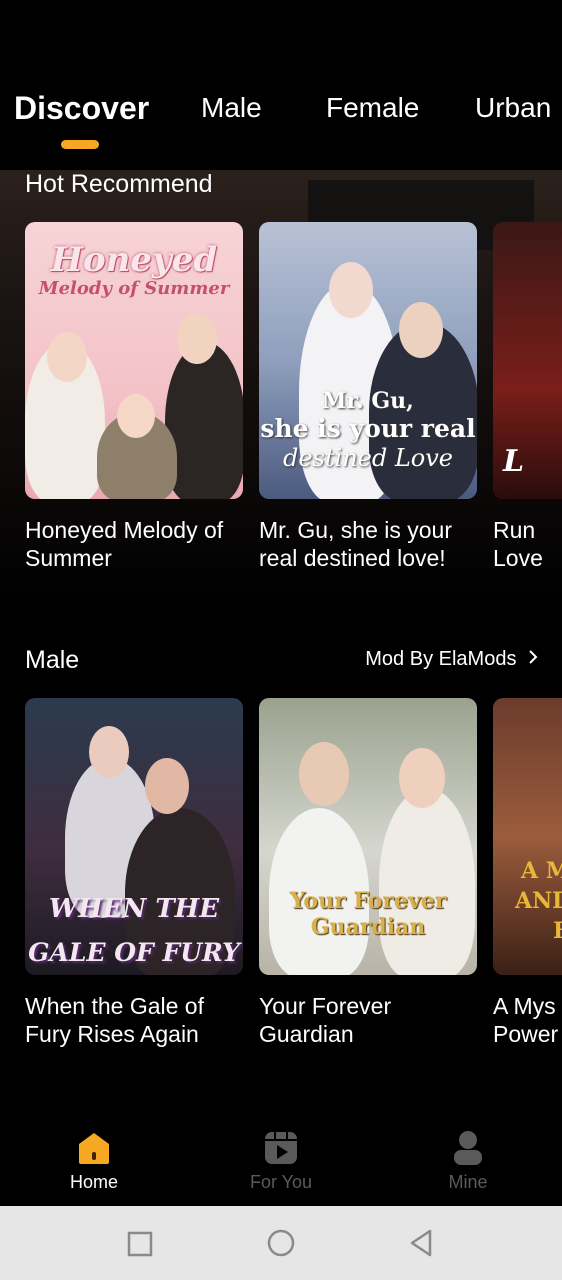 This screenshot has width=562, height=1280. I want to click on book-title: A Mys Power, so click(527, 1020).